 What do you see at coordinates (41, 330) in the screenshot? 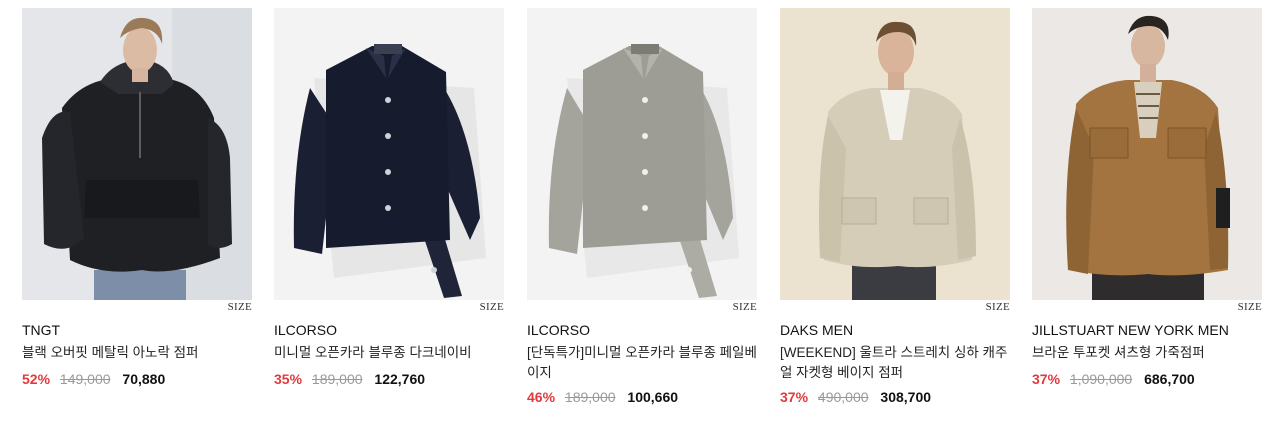
I see `brand-name: TNGT` at bounding box center [41, 330].